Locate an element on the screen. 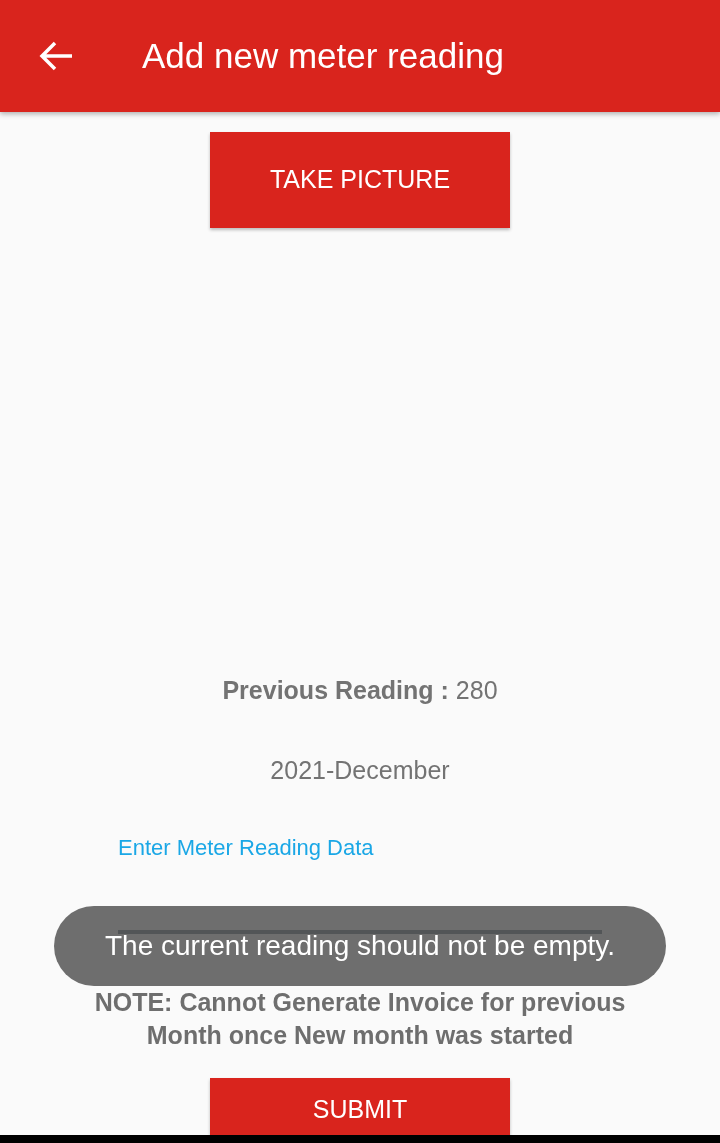  back-arrow-icon is located at coordinates (56, 56).